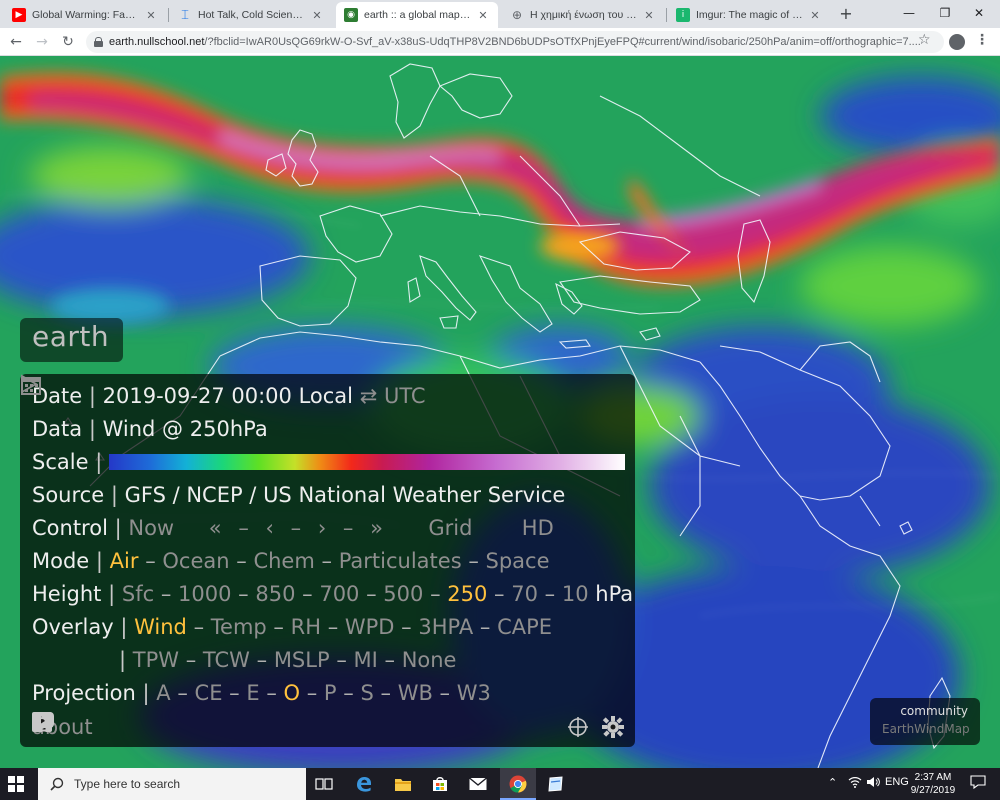 The height and width of the screenshot is (800, 1000). Describe the element at coordinates (306, 627) in the screenshot. I see `overlay-rh: RH` at that location.